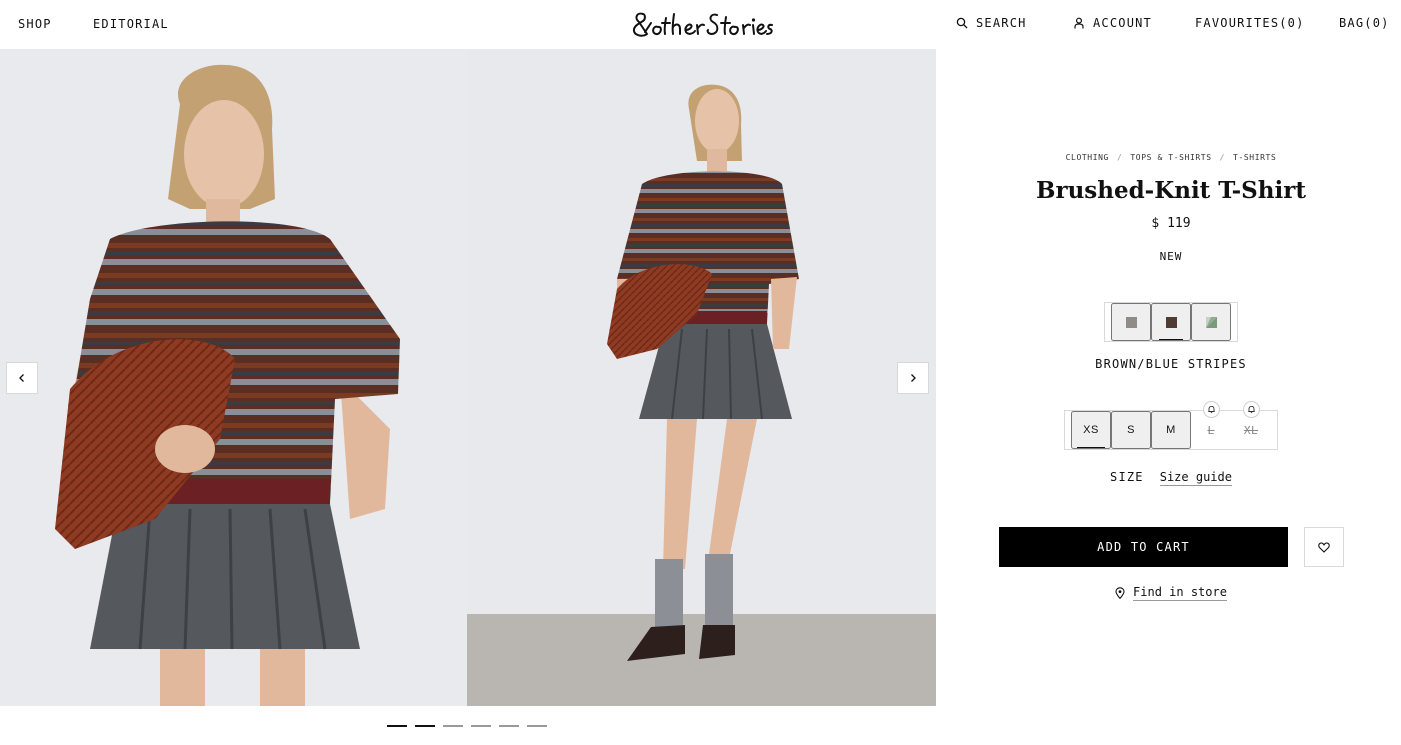 Image resolution: width=1401 pixels, height=745 pixels. Describe the element at coordinates (1087, 157) in the screenshot. I see `breadcrumb-clothing: CLOTHING` at that location.